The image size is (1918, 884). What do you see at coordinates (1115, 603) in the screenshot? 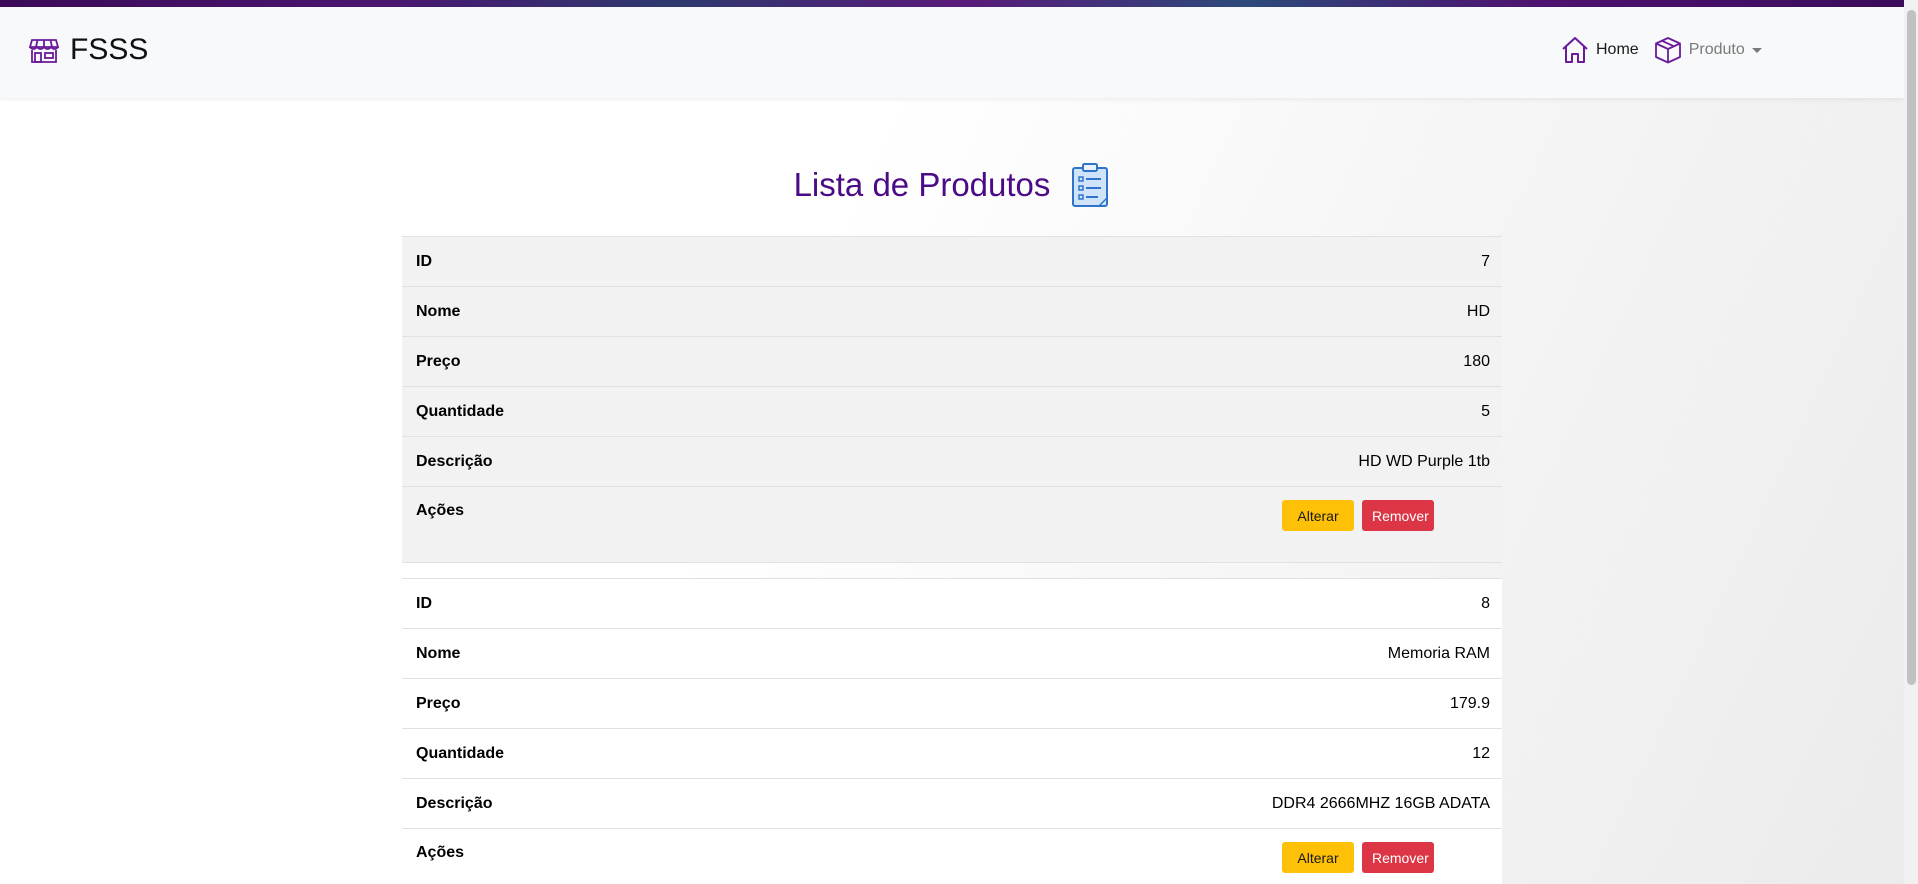
I see `field-value-id: 8` at bounding box center [1115, 603].